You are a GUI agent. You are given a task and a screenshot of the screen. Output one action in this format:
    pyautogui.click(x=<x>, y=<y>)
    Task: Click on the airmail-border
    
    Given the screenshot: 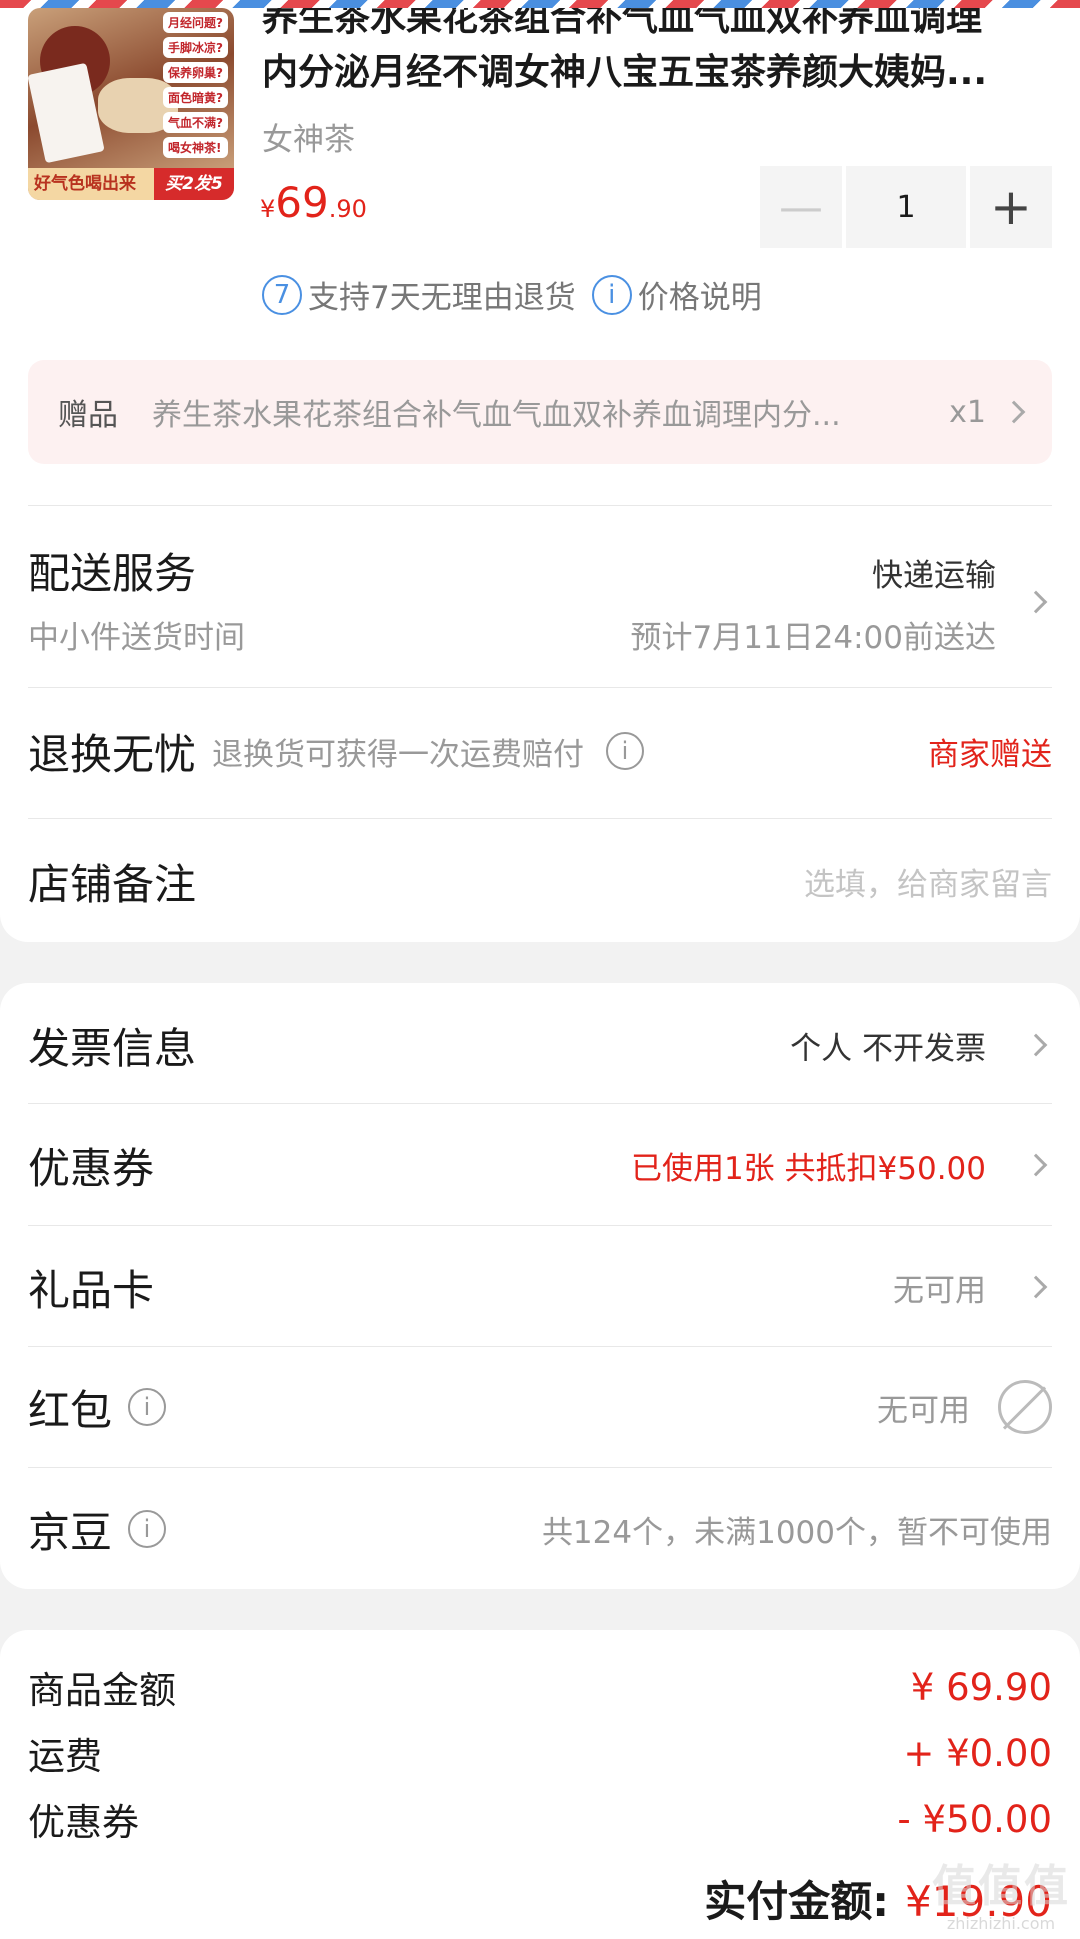 What is the action you would take?
    pyautogui.click(x=540, y=4)
    